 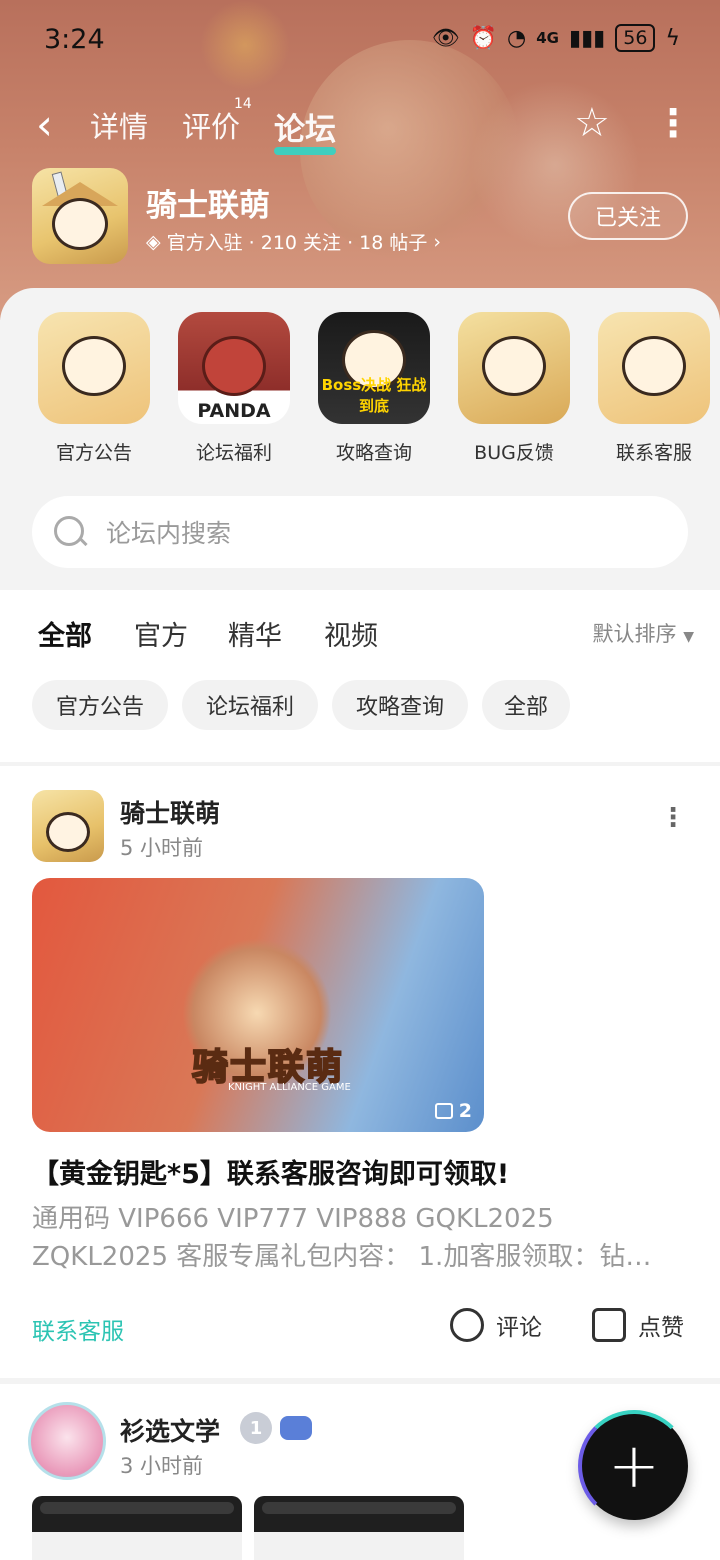 I want to click on banner-subtitle: KNIGHT ALLIANCE GAME, so click(x=289, y=1087).